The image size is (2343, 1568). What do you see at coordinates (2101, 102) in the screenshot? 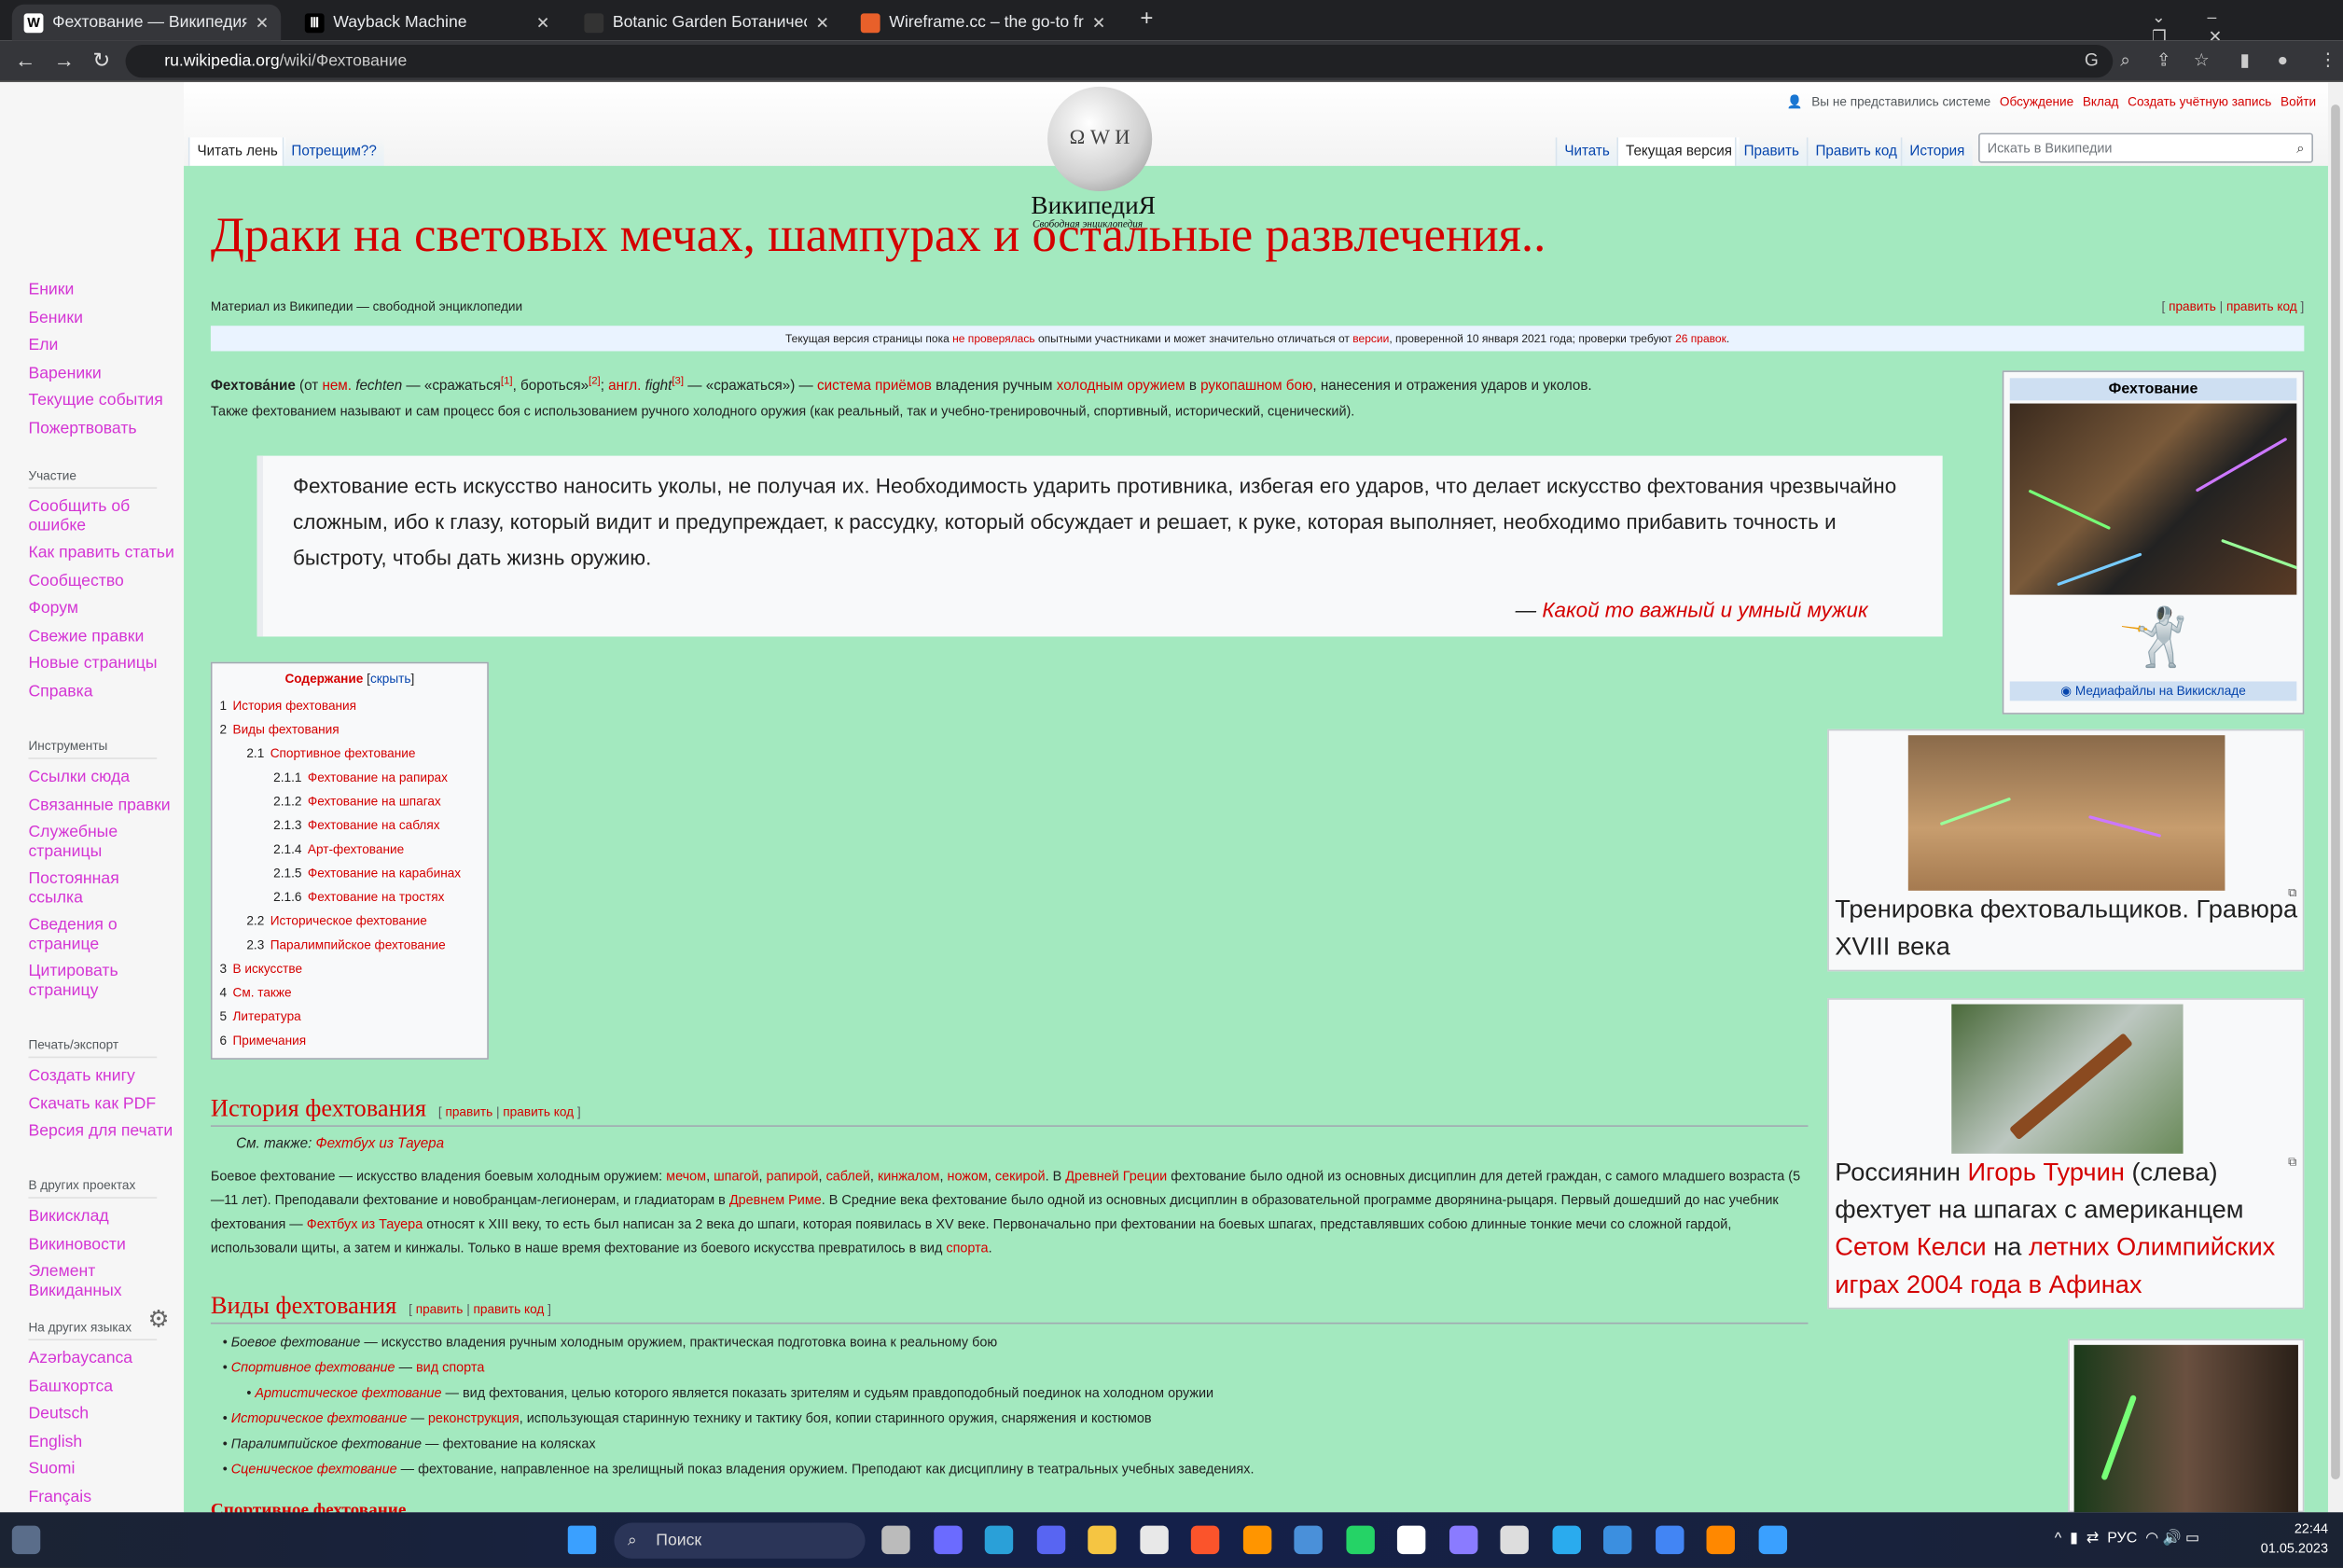
I see `user-link: Вклад` at bounding box center [2101, 102].